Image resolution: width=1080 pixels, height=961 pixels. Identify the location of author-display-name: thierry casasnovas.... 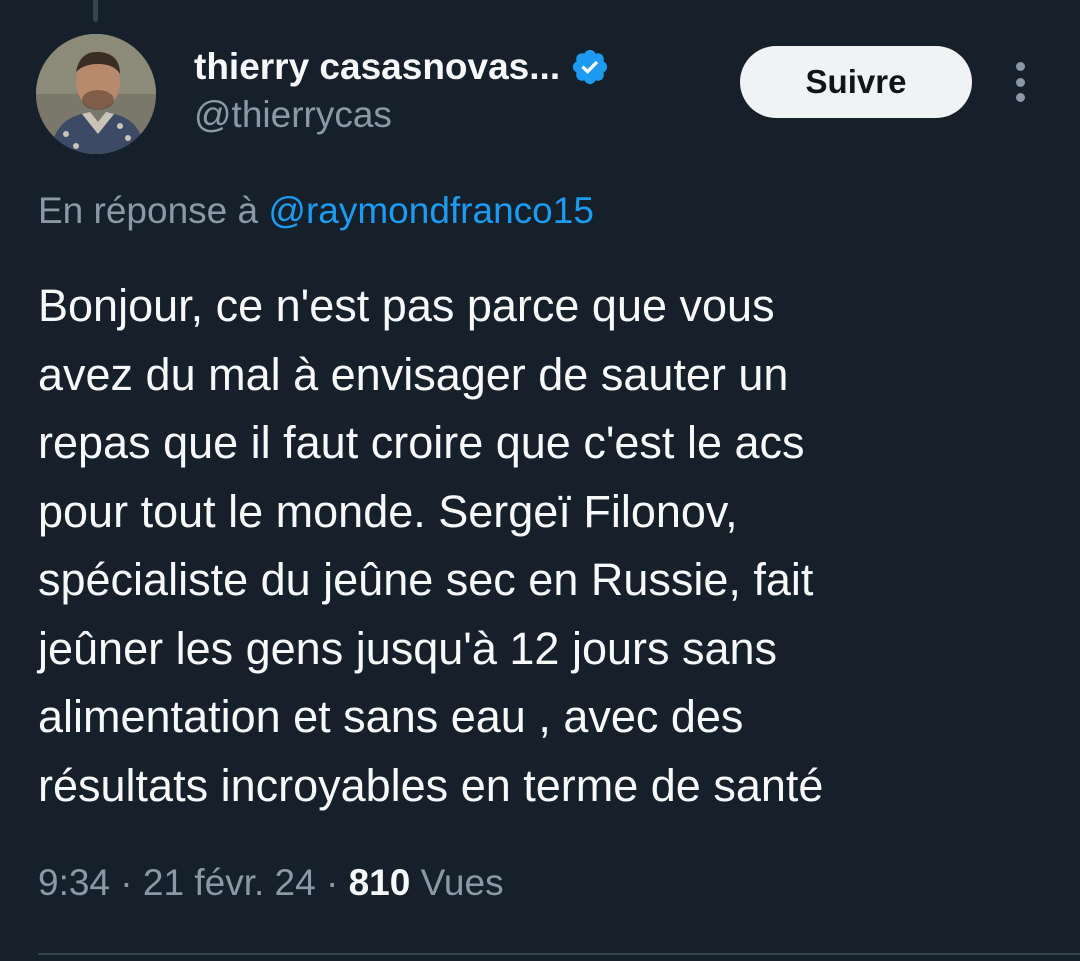
(377, 67).